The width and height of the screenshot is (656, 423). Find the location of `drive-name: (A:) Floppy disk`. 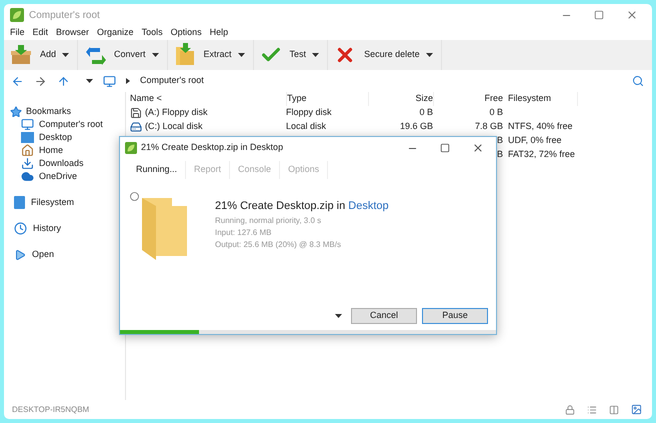

drive-name: (A:) Floppy disk is located at coordinates (176, 113).